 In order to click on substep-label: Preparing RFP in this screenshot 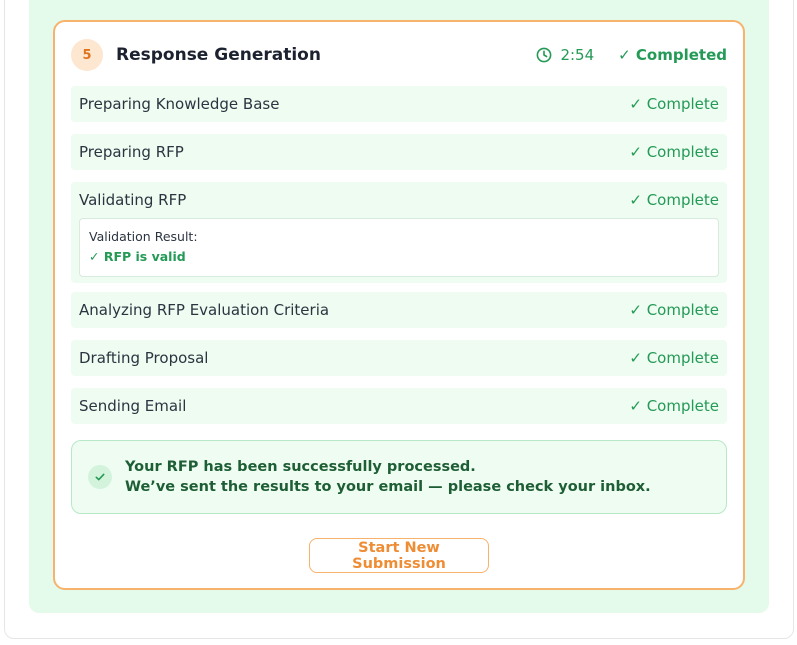, I will do `click(131, 152)`.